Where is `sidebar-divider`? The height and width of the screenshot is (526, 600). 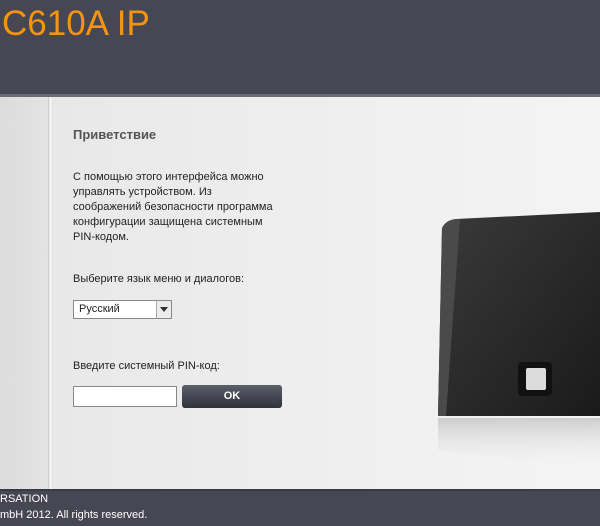 sidebar-divider is located at coordinates (48, 293).